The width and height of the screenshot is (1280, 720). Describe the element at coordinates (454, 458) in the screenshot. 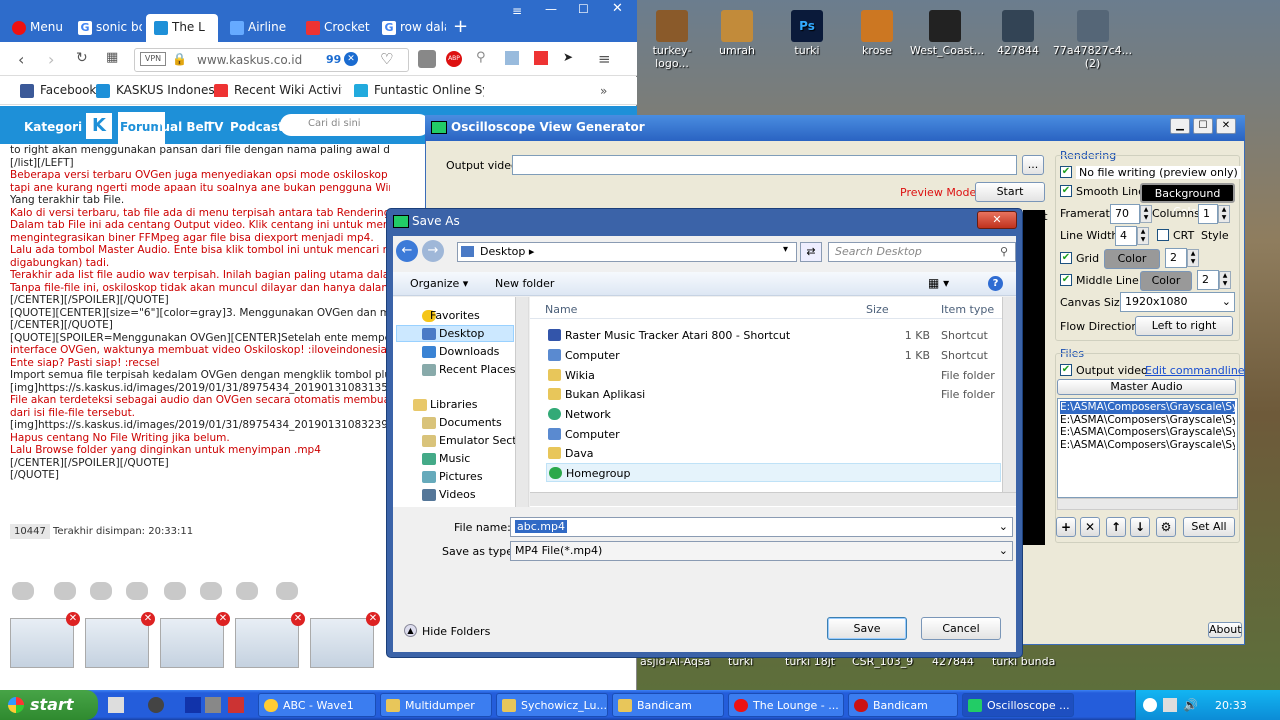

I see `nav-music: Music` at that location.